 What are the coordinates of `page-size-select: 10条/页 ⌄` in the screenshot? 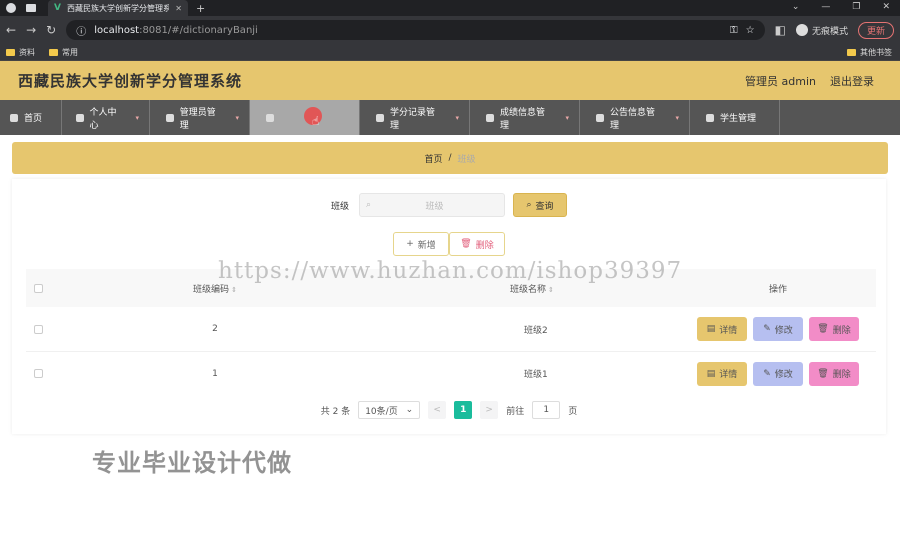 It's located at (389, 410).